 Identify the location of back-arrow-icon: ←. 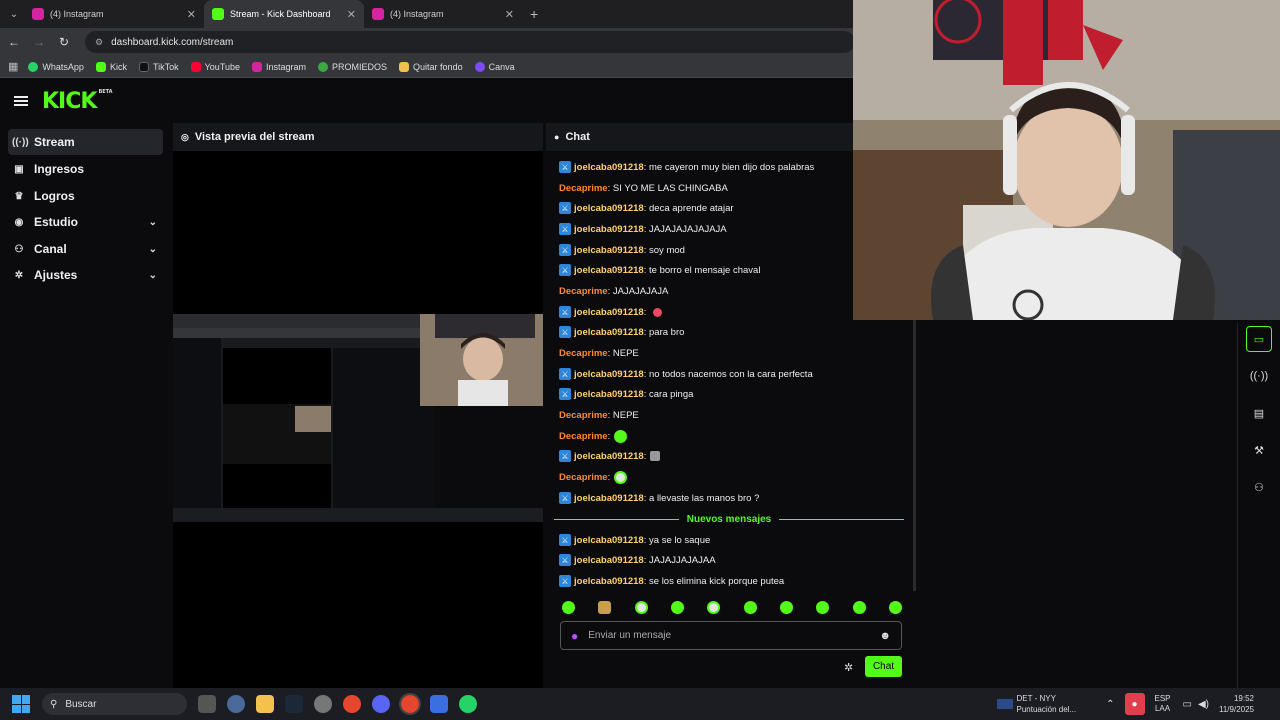
(14, 42).